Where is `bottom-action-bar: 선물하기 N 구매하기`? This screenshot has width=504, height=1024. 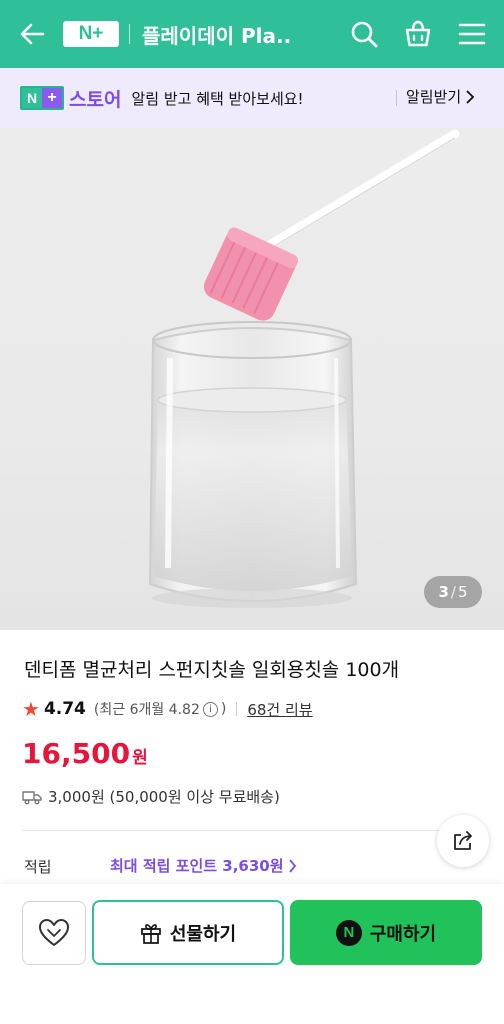 bottom-action-bar: 선물하기 N 구매하기 is located at coordinates (252, 954).